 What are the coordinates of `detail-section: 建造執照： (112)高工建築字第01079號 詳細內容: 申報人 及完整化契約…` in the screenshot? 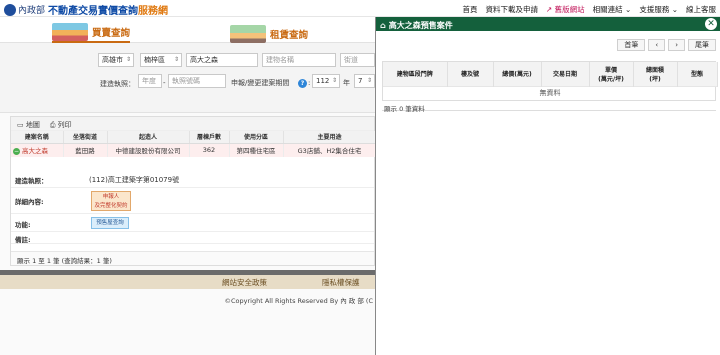 It's located at (192, 208).